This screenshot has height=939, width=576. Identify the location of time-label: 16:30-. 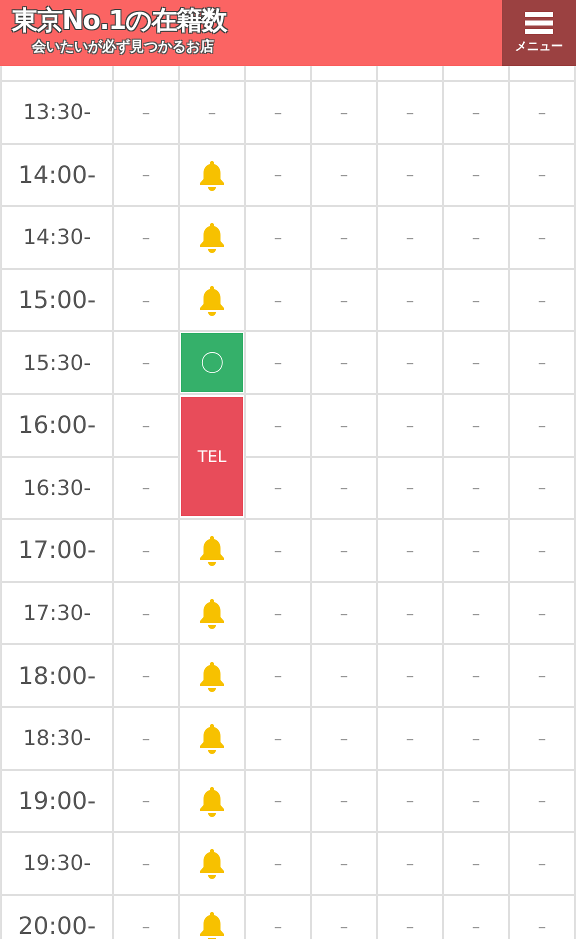
(57, 488).